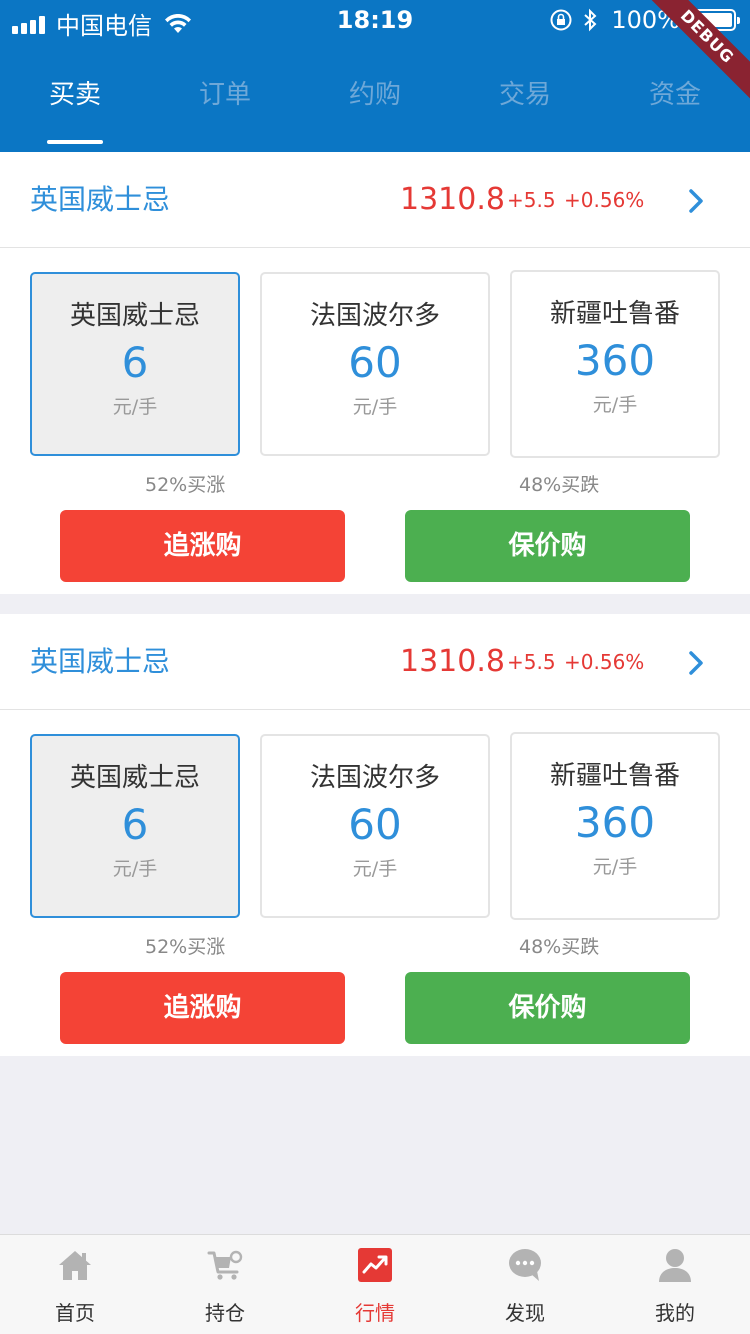  What do you see at coordinates (75, 106) in the screenshot?
I see `tab-buy-sell: 买卖` at bounding box center [75, 106].